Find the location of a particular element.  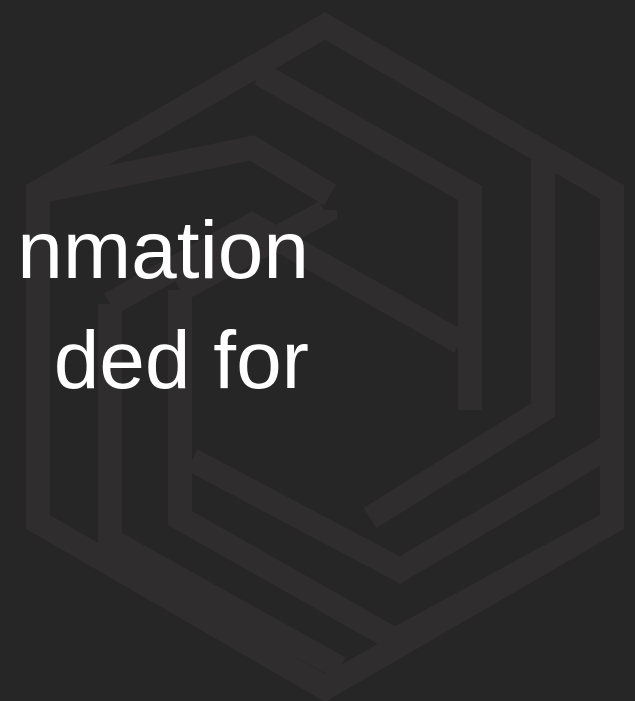

headline-line-2: ded for is located at coordinates (181, 360).